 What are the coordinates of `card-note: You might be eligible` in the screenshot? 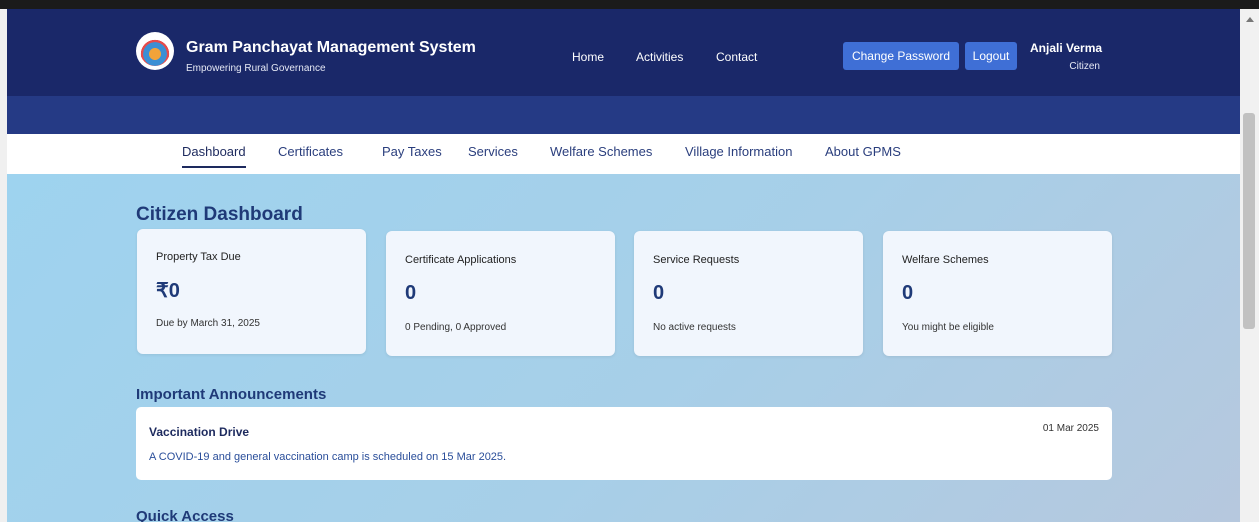 It's located at (948, 327).